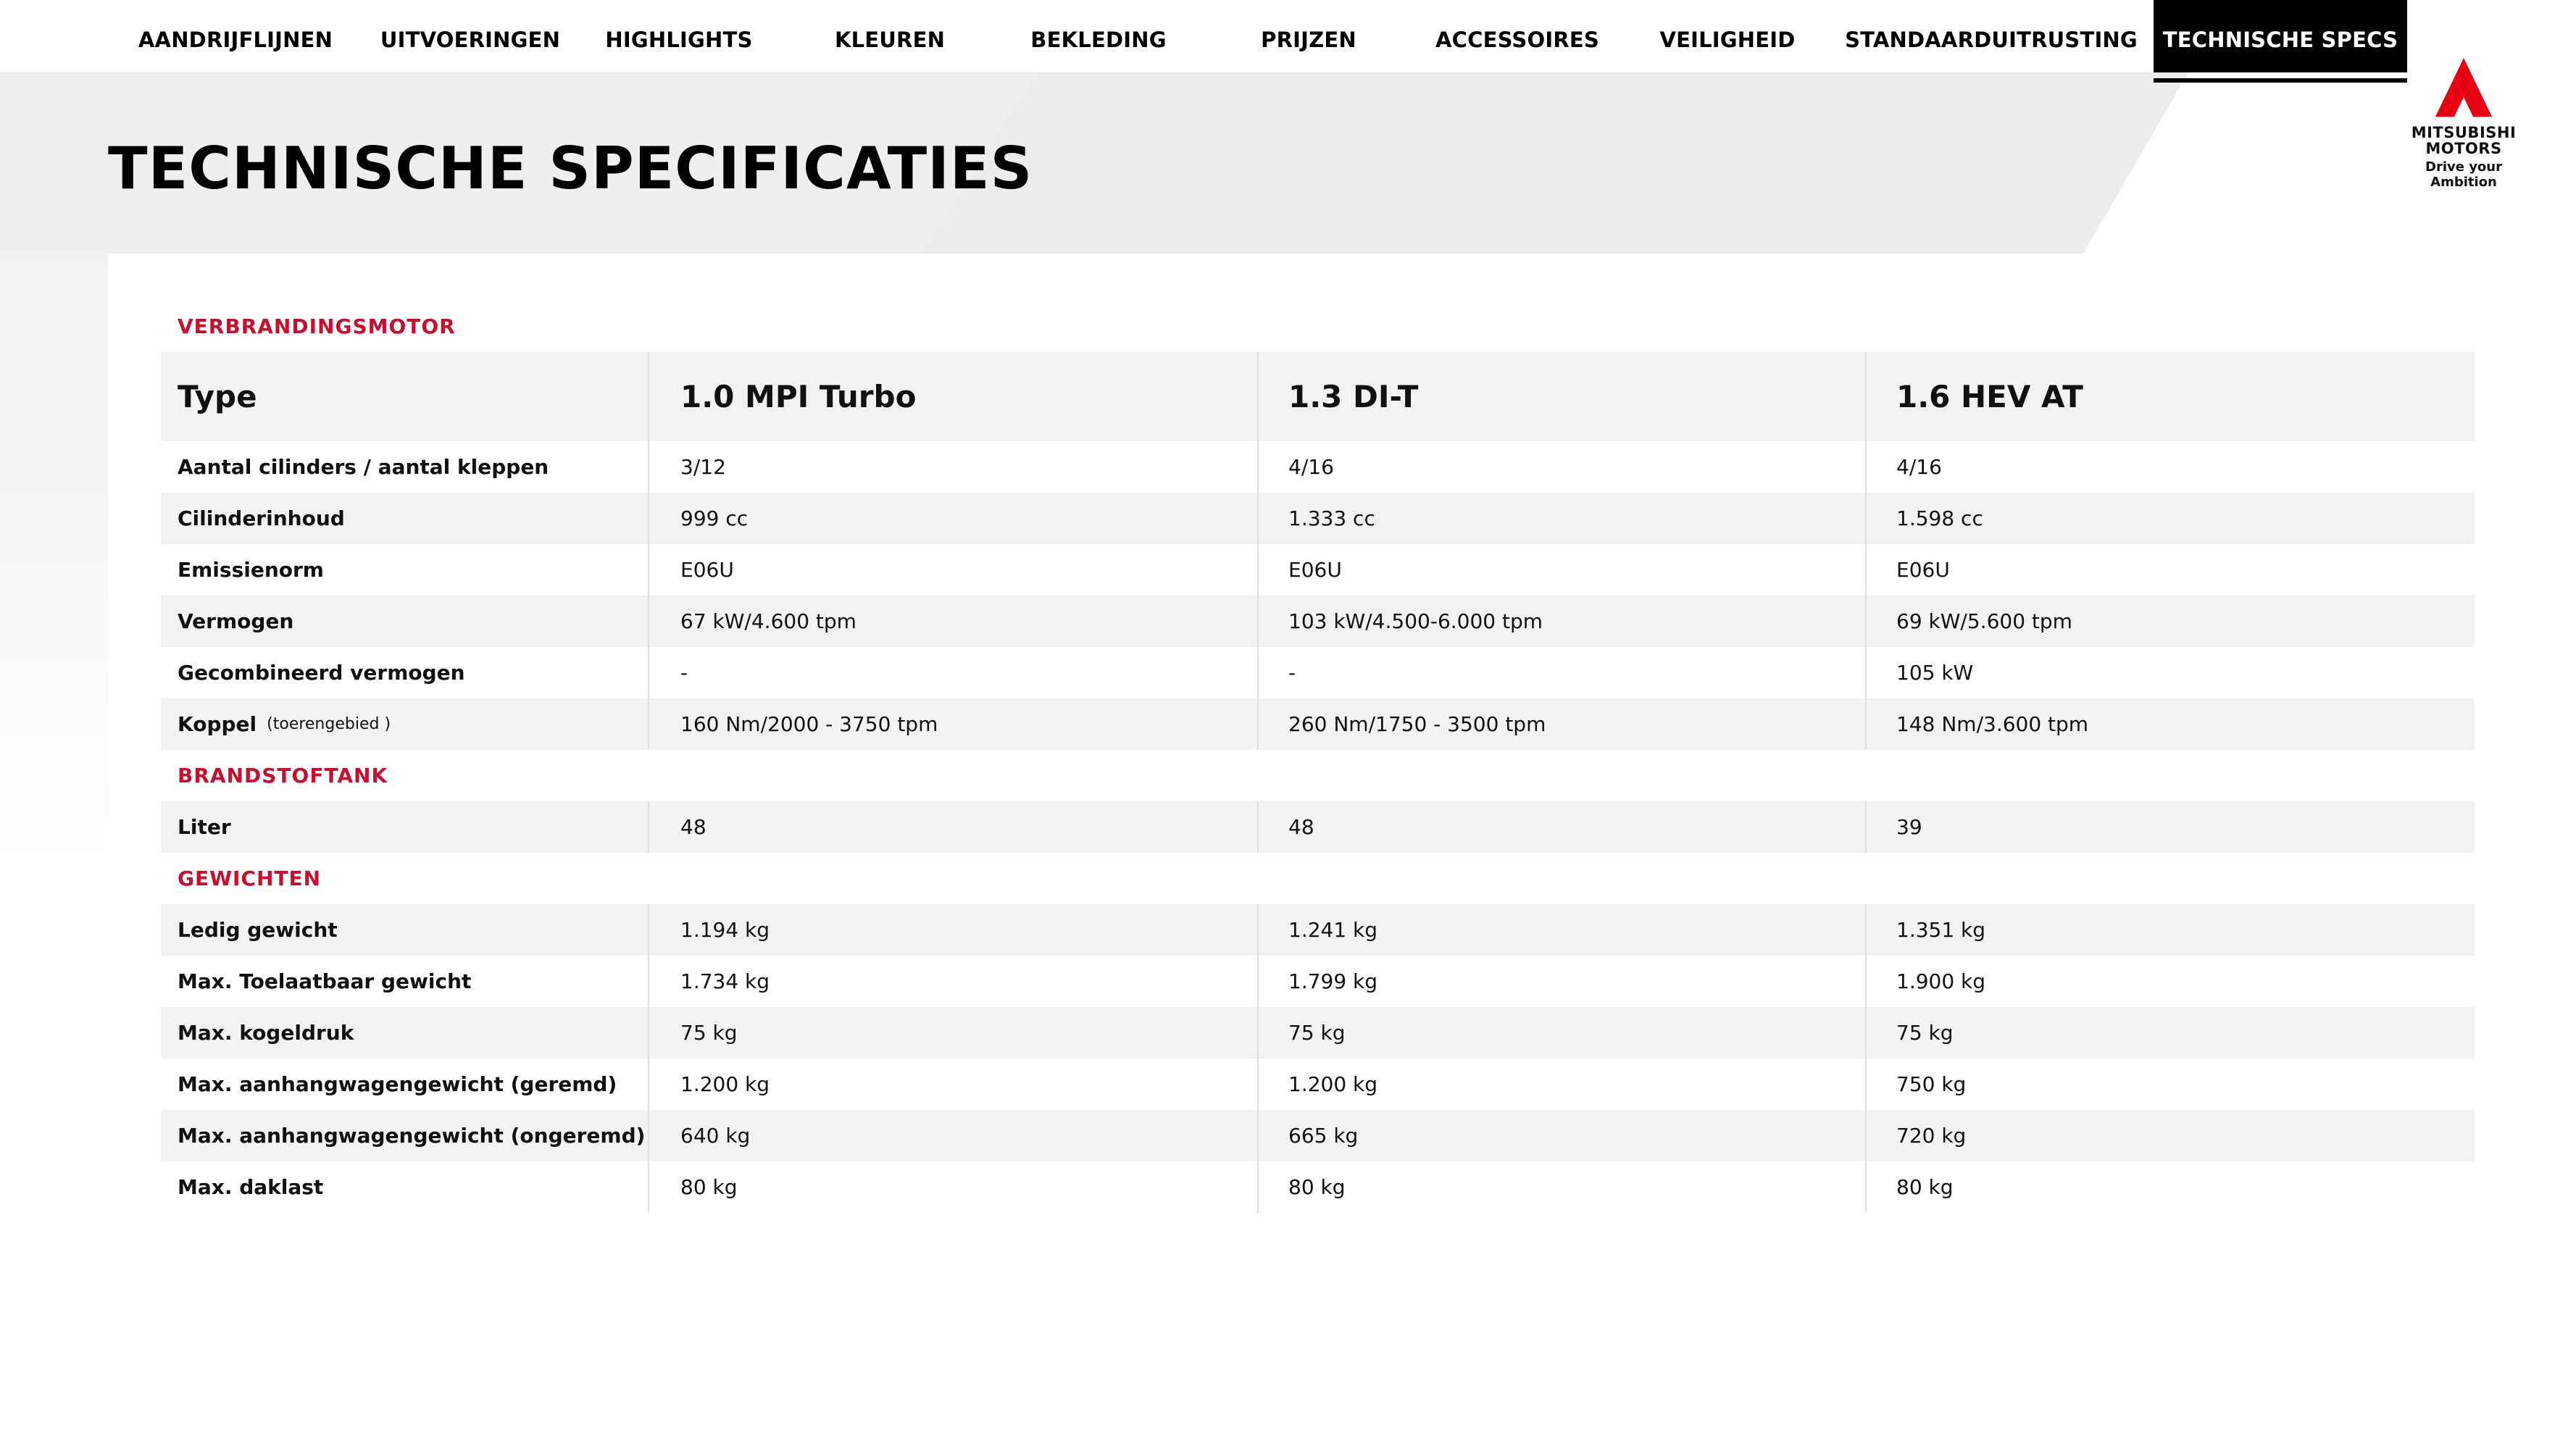 The width and height of the screenshot is (2576, 1449). Describe the element at coordinates (1561, 396) in the screenshot. I see `header-column-2: 1.3 DI-T` at that location.